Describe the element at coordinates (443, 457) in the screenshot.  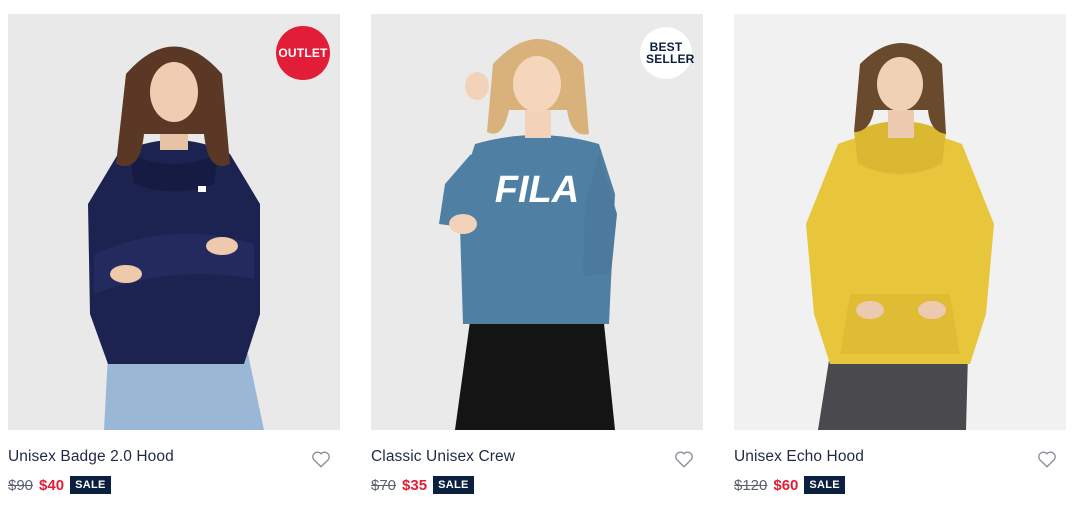
I see `product-name: Classic Unisex Crew` at that location.